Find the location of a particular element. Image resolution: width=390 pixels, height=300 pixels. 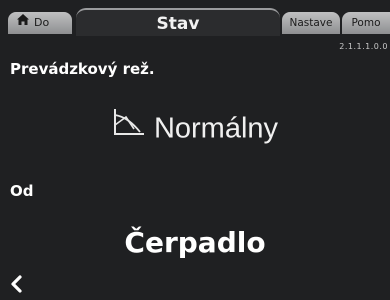

source-value: Čerpadlo is located at coordinates (195, 242).